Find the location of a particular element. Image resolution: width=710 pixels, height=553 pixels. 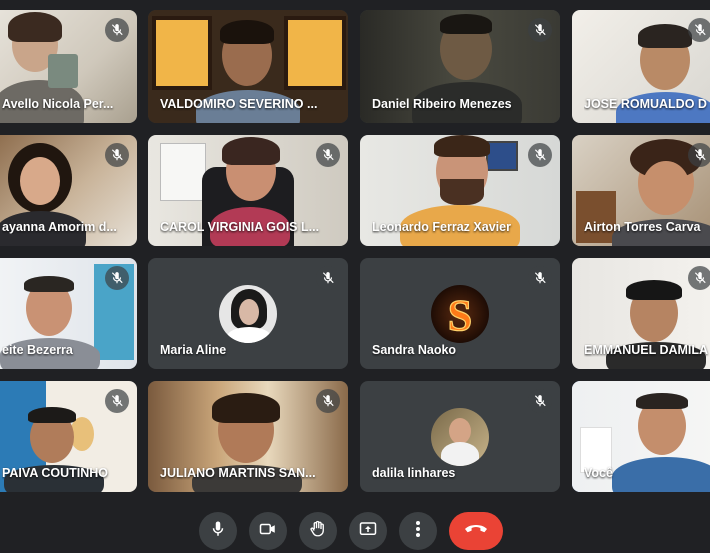

participant-name: Airton Torres Carva is located at coordinates (642, 227).